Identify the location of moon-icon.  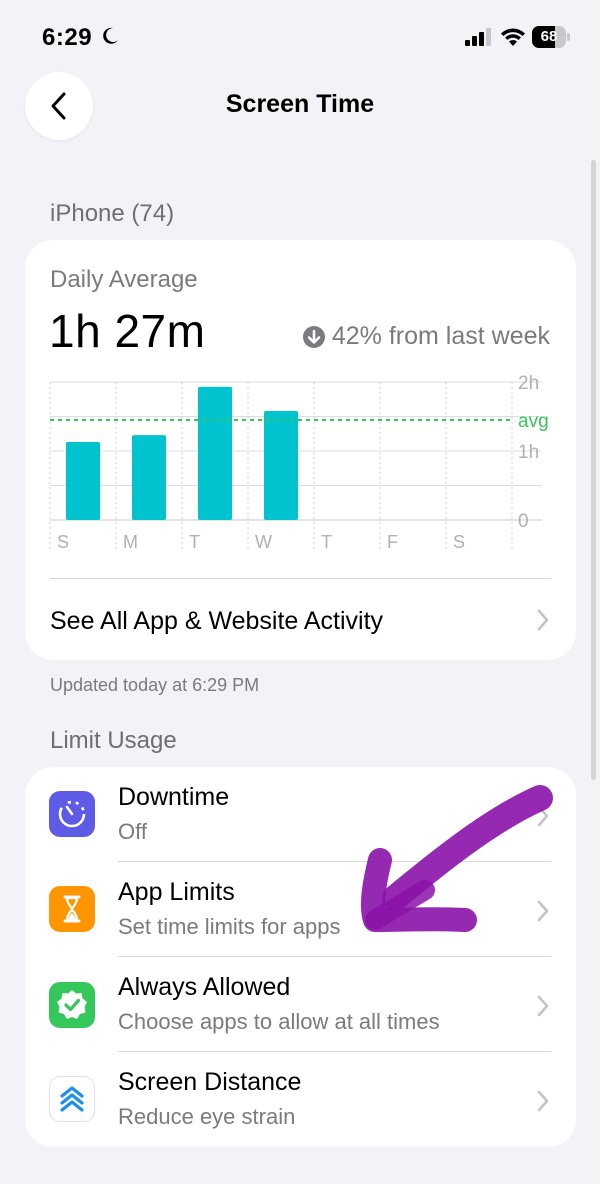
(110, 35).